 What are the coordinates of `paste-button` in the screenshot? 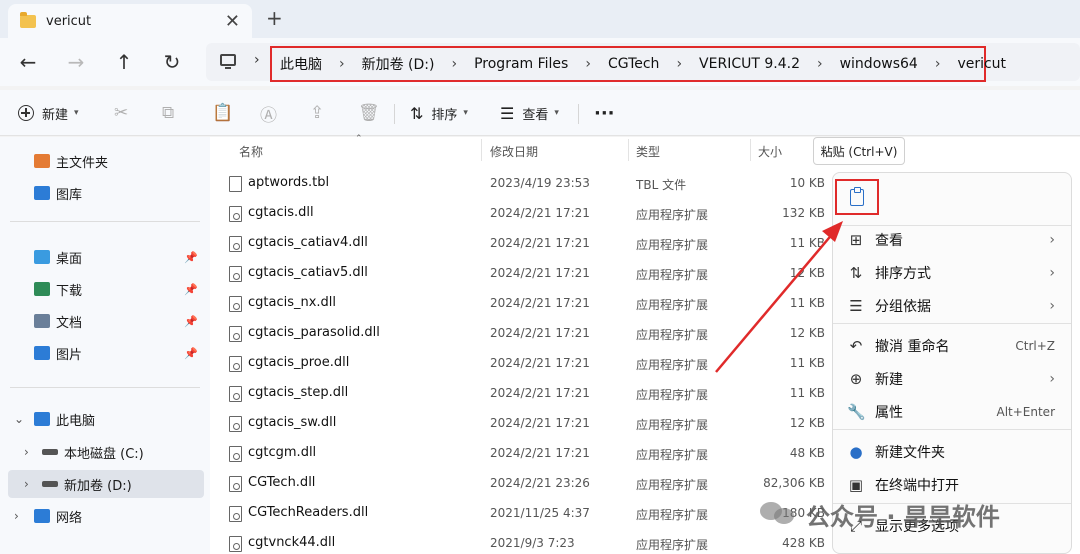 It's located at (857, 197).